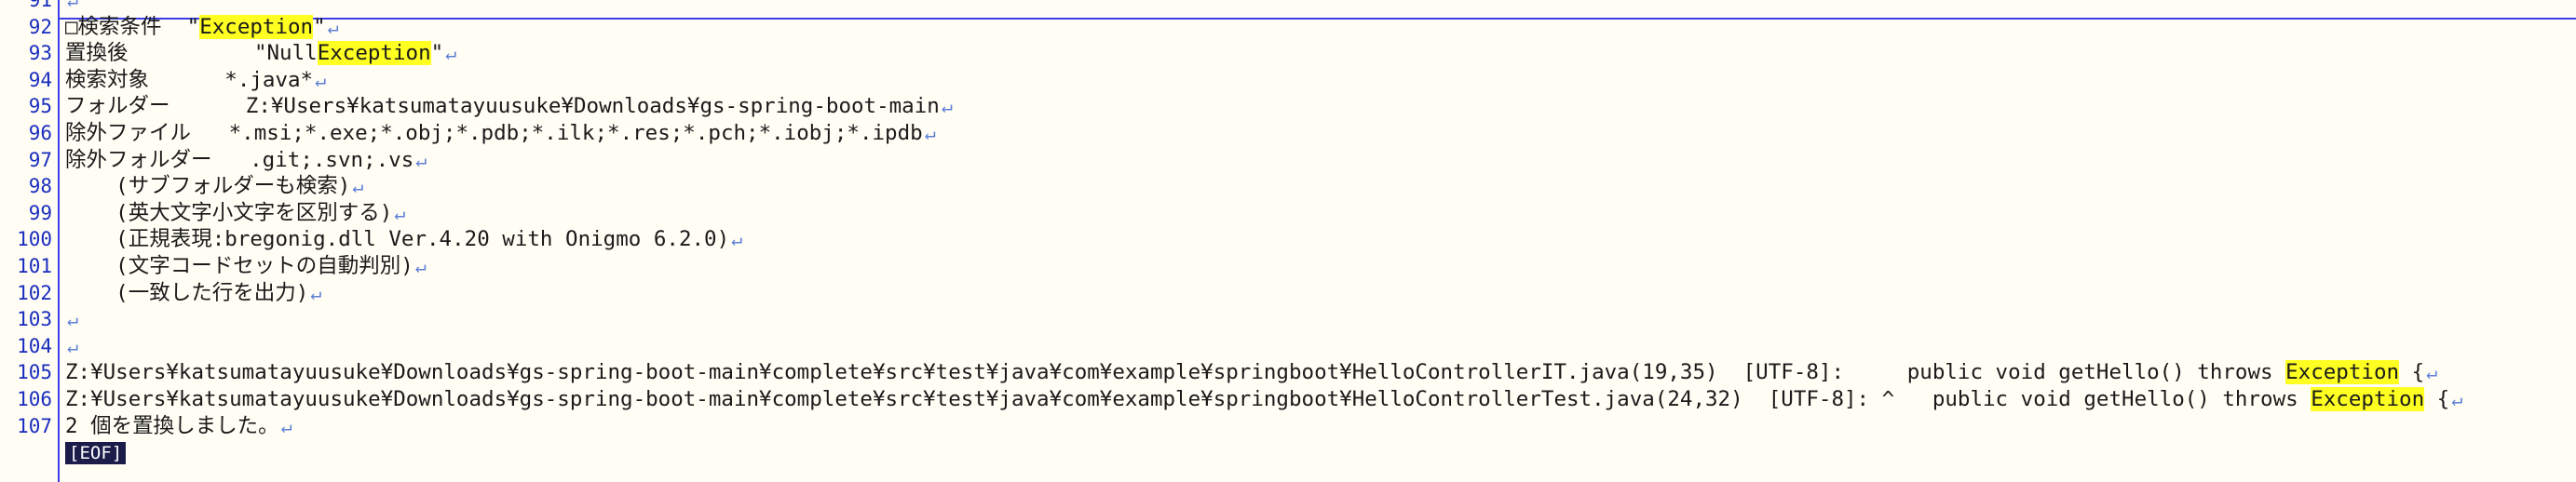  Describe the element at coordinates (34, 319) in the screenshot. I see `line-number: 103` at that location.